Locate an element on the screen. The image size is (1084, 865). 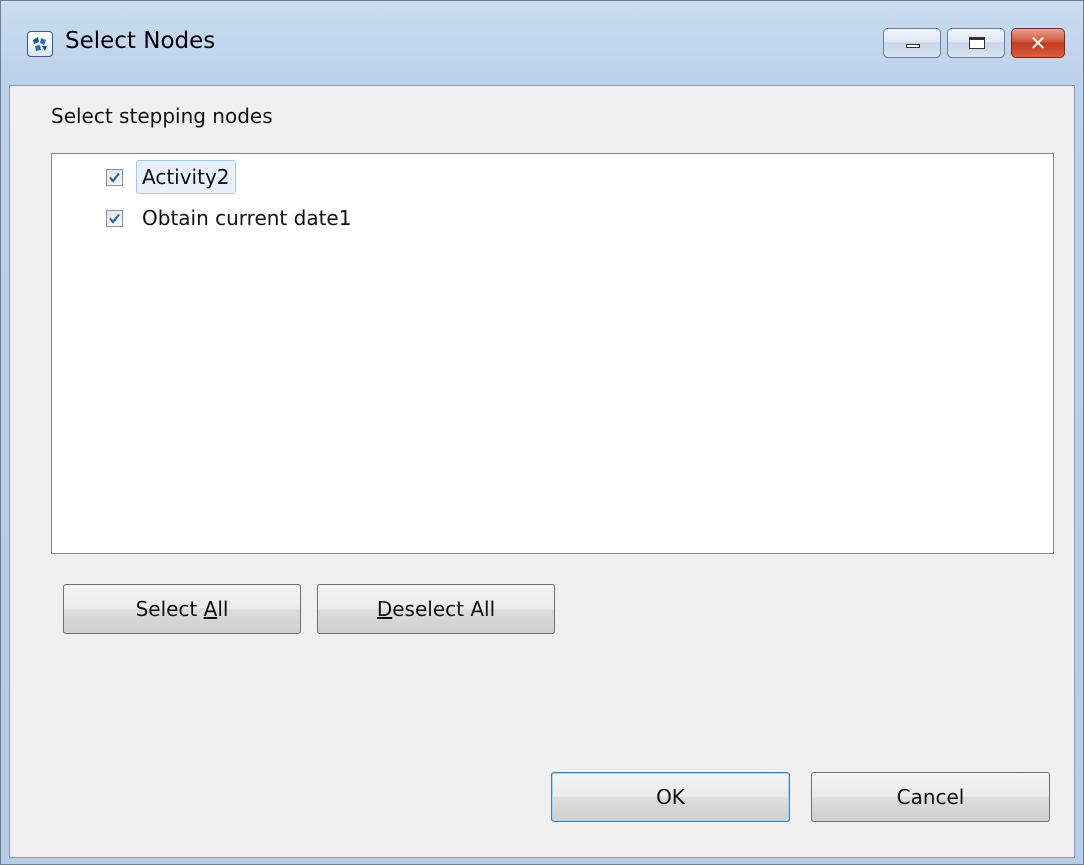
node-label: Obtain current date1 is located at coordinates (246, 218).